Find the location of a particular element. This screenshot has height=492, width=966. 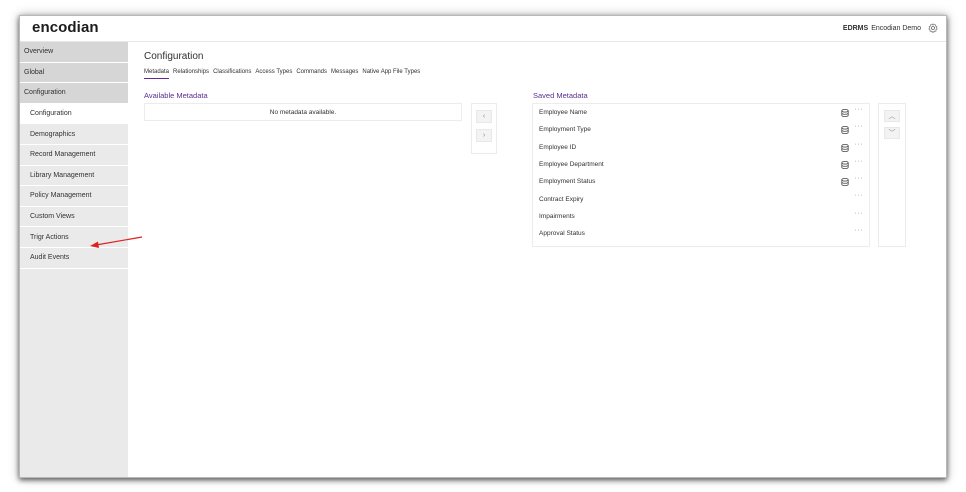

move-up-button: ︿ is located at coordinates (892, 116).